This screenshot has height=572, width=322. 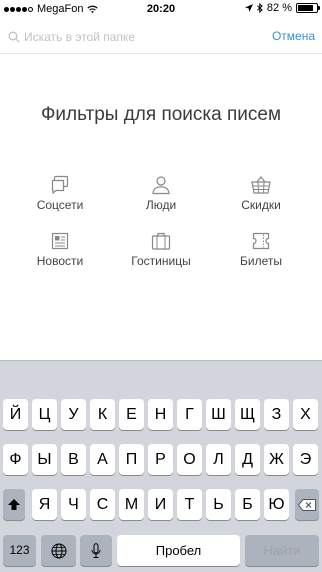 I want to click on basket-icon, so click(x=261, y=185).